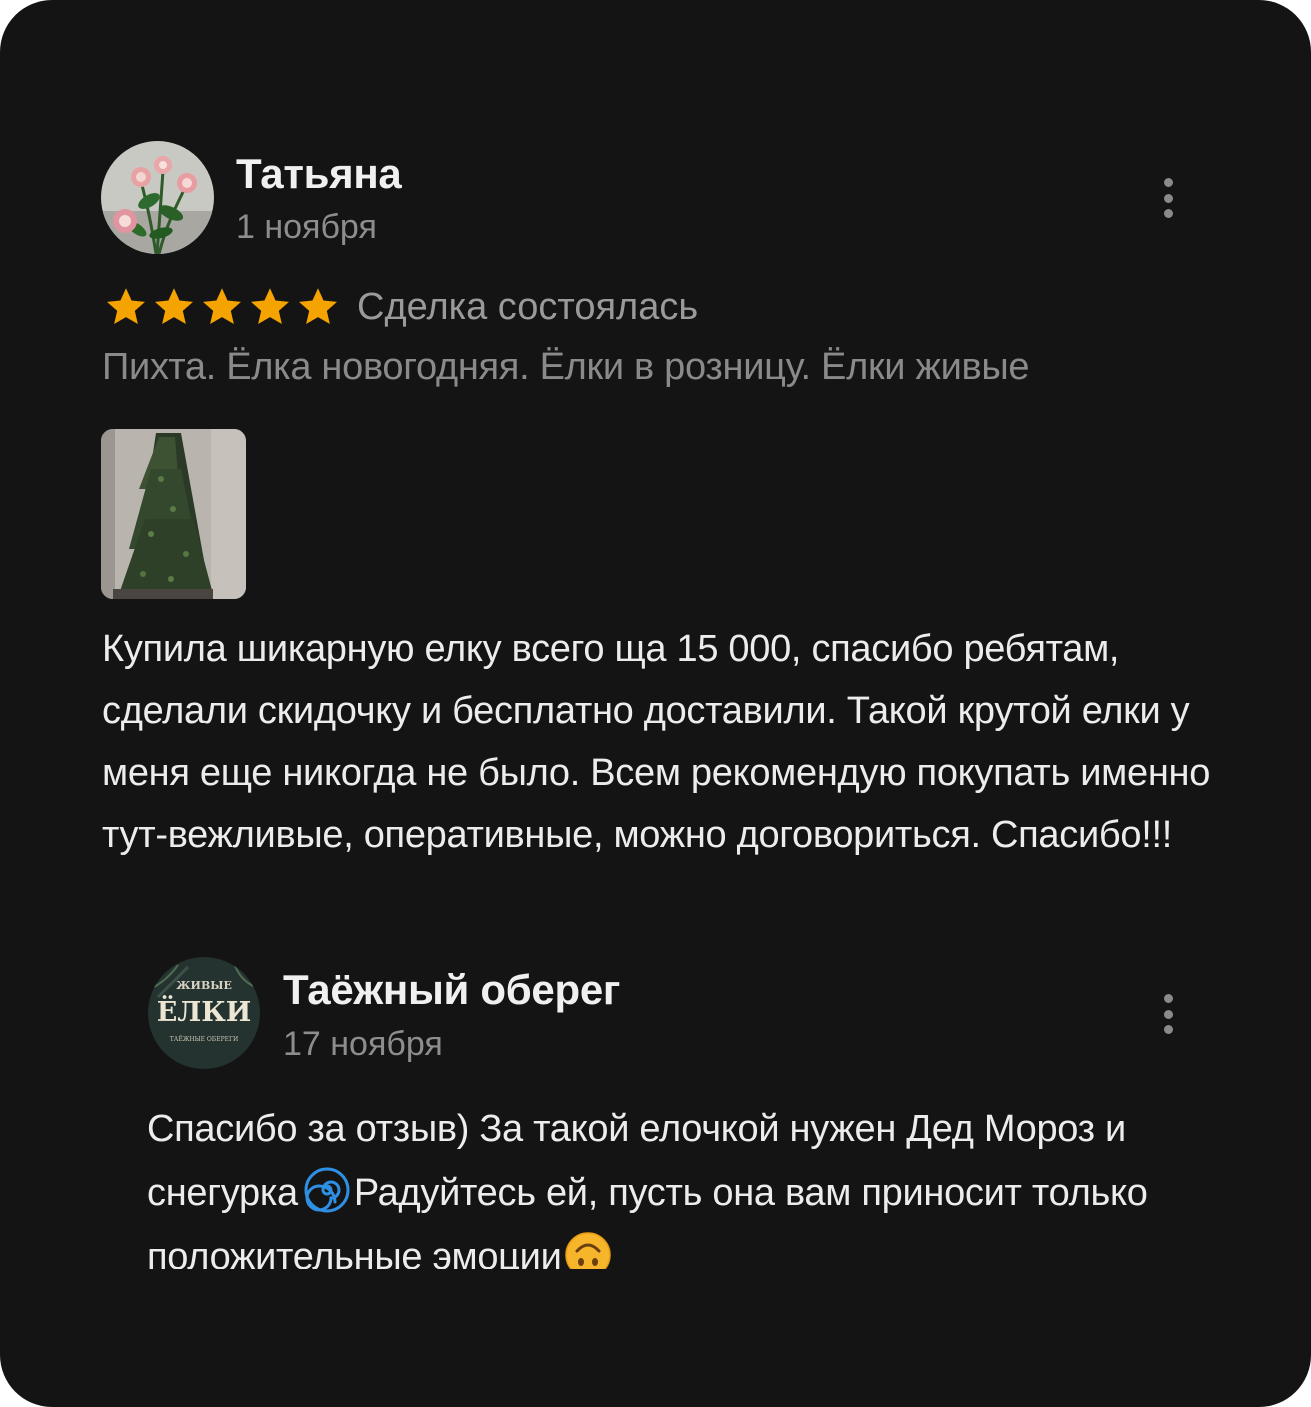  I want to click on svg-text: ЁЛКИ, so click(204, 1011).